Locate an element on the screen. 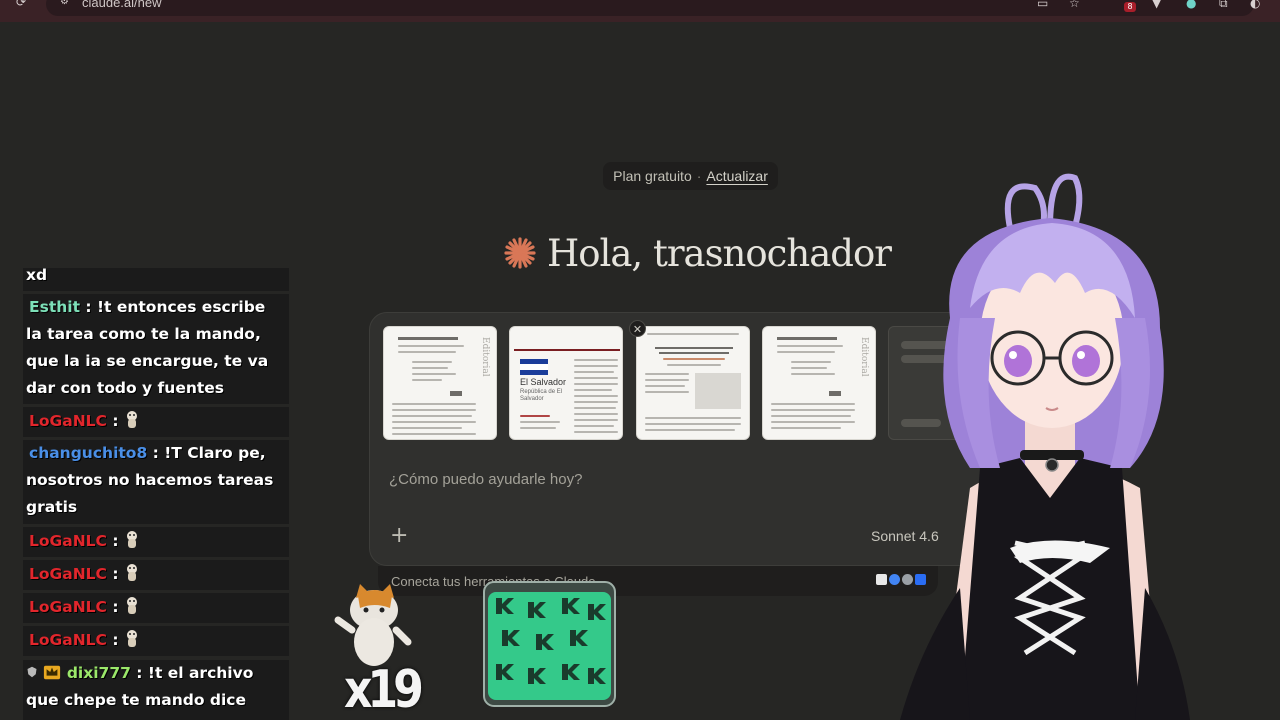 The image size is (1280, 720). plan-label: Plan gratuito is located at coordinates (652, 176).